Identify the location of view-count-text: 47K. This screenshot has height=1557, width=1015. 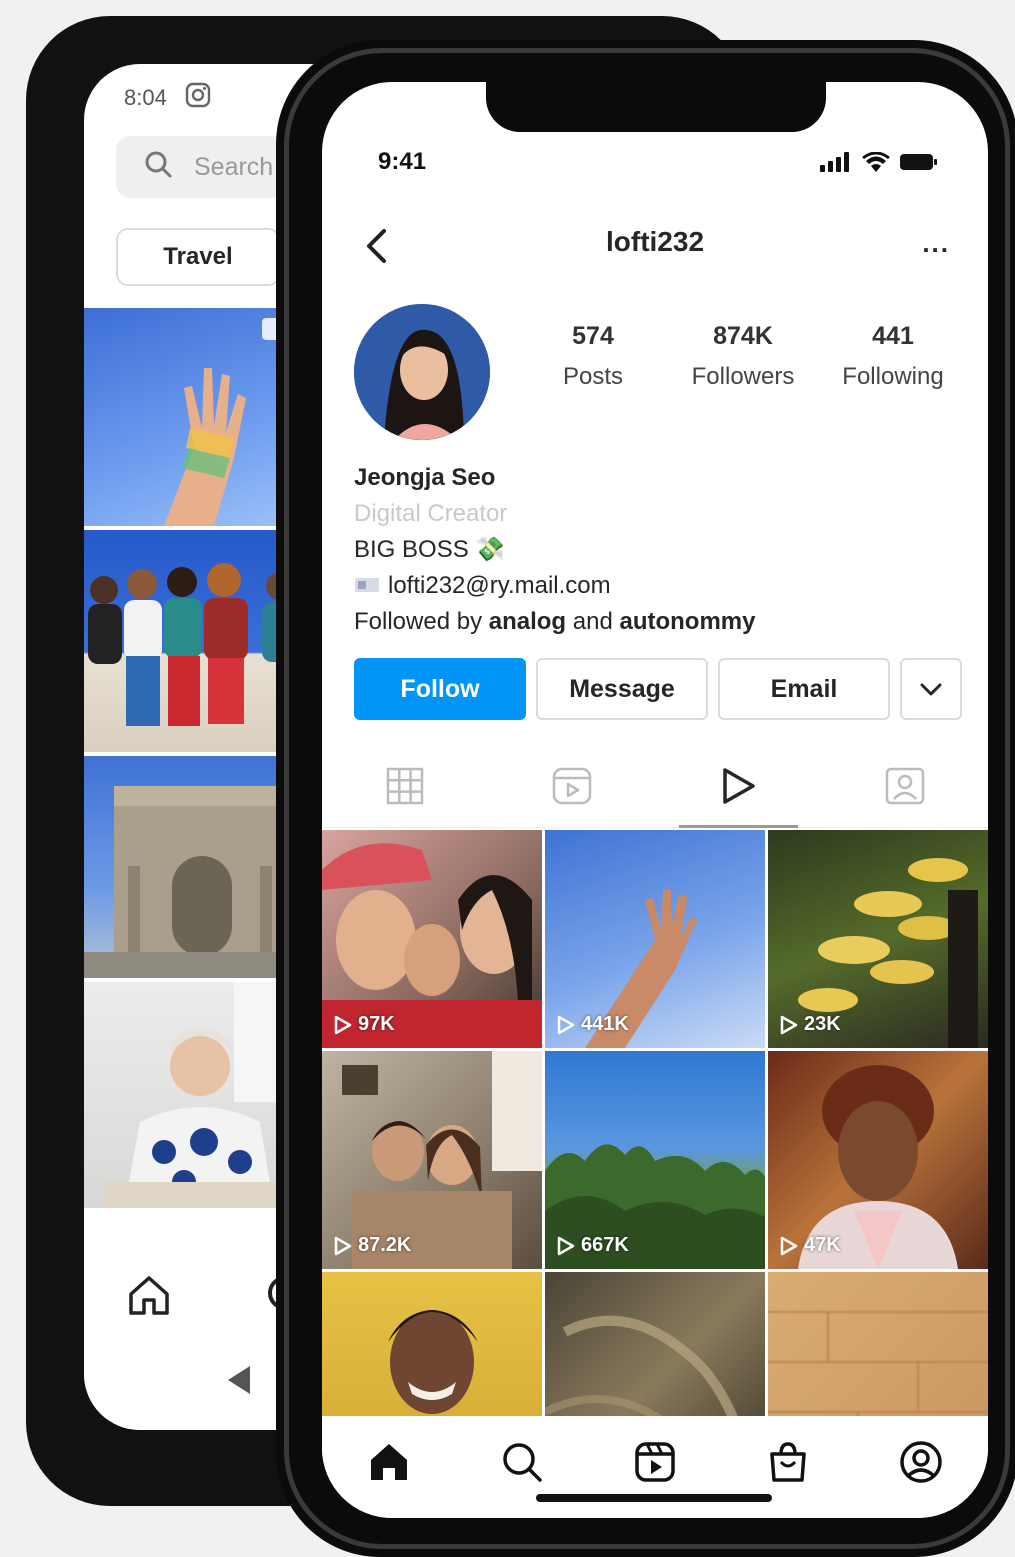
(822, 1245).